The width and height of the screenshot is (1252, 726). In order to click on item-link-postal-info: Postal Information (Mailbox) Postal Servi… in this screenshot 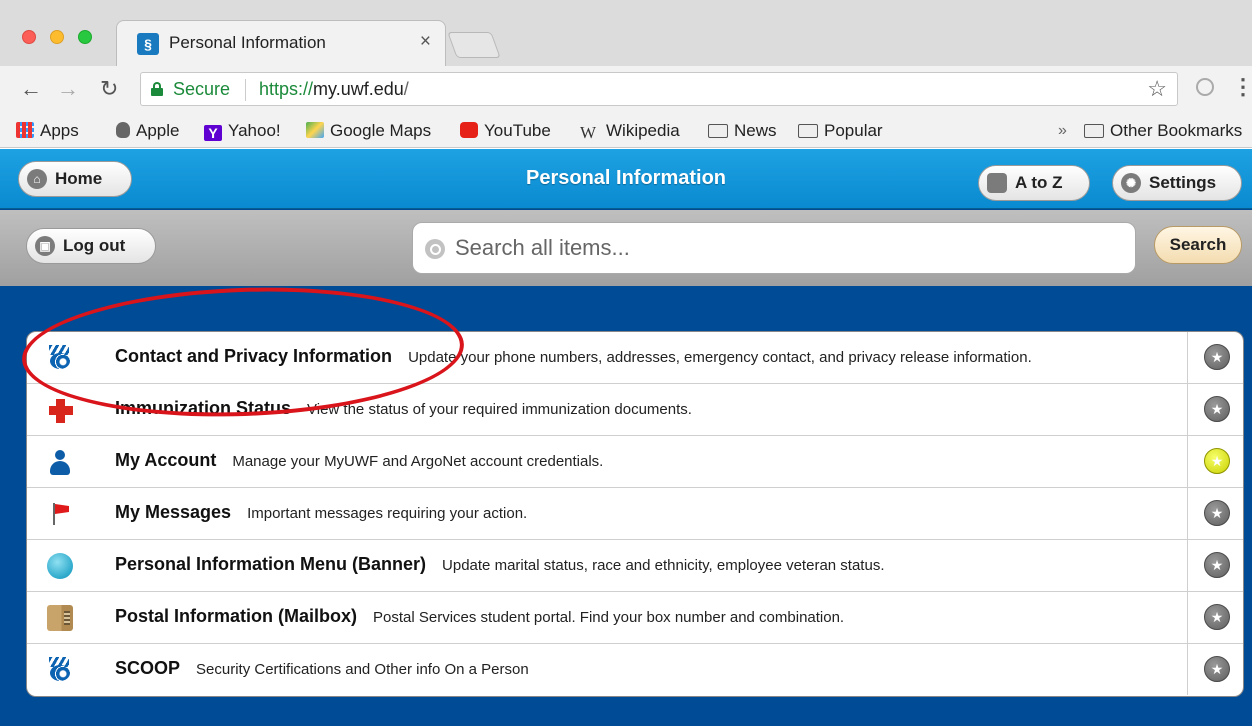, I will do `click(607, 617)`.